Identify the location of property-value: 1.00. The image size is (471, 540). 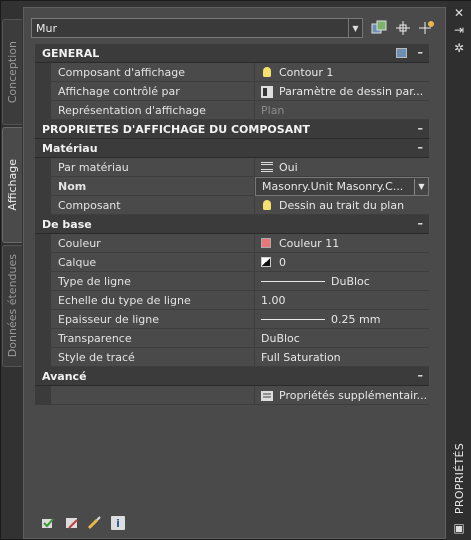
(273, 300).